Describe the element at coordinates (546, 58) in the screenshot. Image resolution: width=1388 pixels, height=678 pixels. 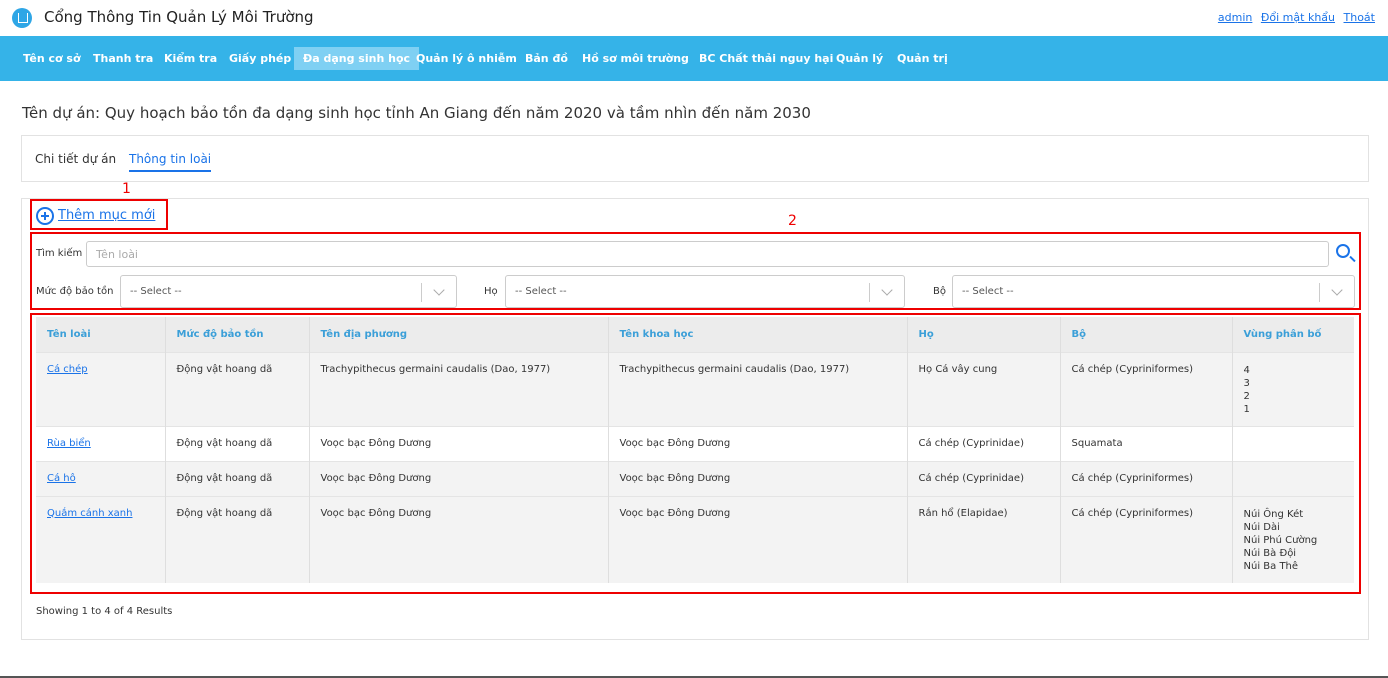
I see `nav-item-ban-do: Bản đồ` at that location.